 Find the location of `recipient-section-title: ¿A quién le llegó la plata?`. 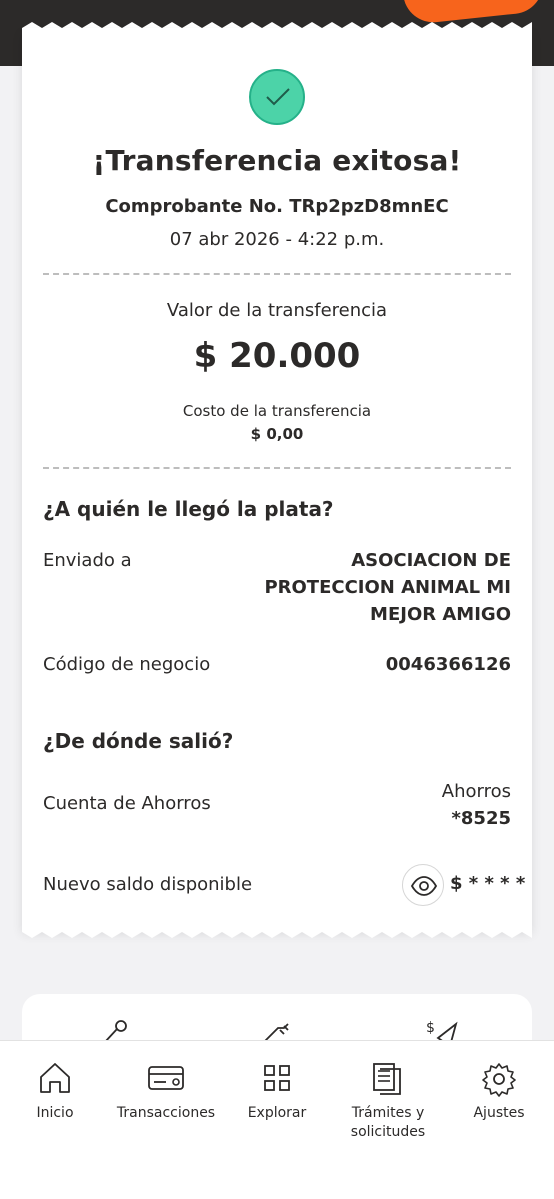

recipient-section-title: ¿A quién le llegó la plata? is located at coordinates (188, 509).